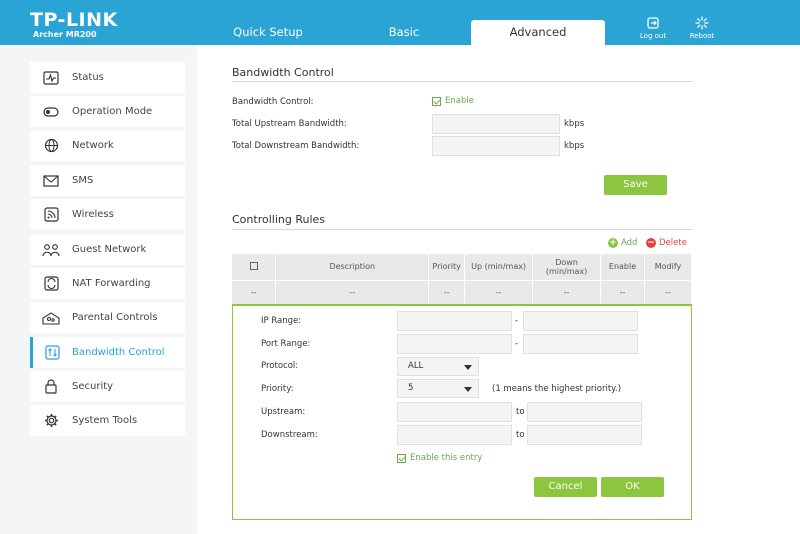 This screenshot has height=534, width=800. Describe the element at coordinates (112, 111) in the screenshot. I see `sidebar-item-label: Operation Mode` at that location.